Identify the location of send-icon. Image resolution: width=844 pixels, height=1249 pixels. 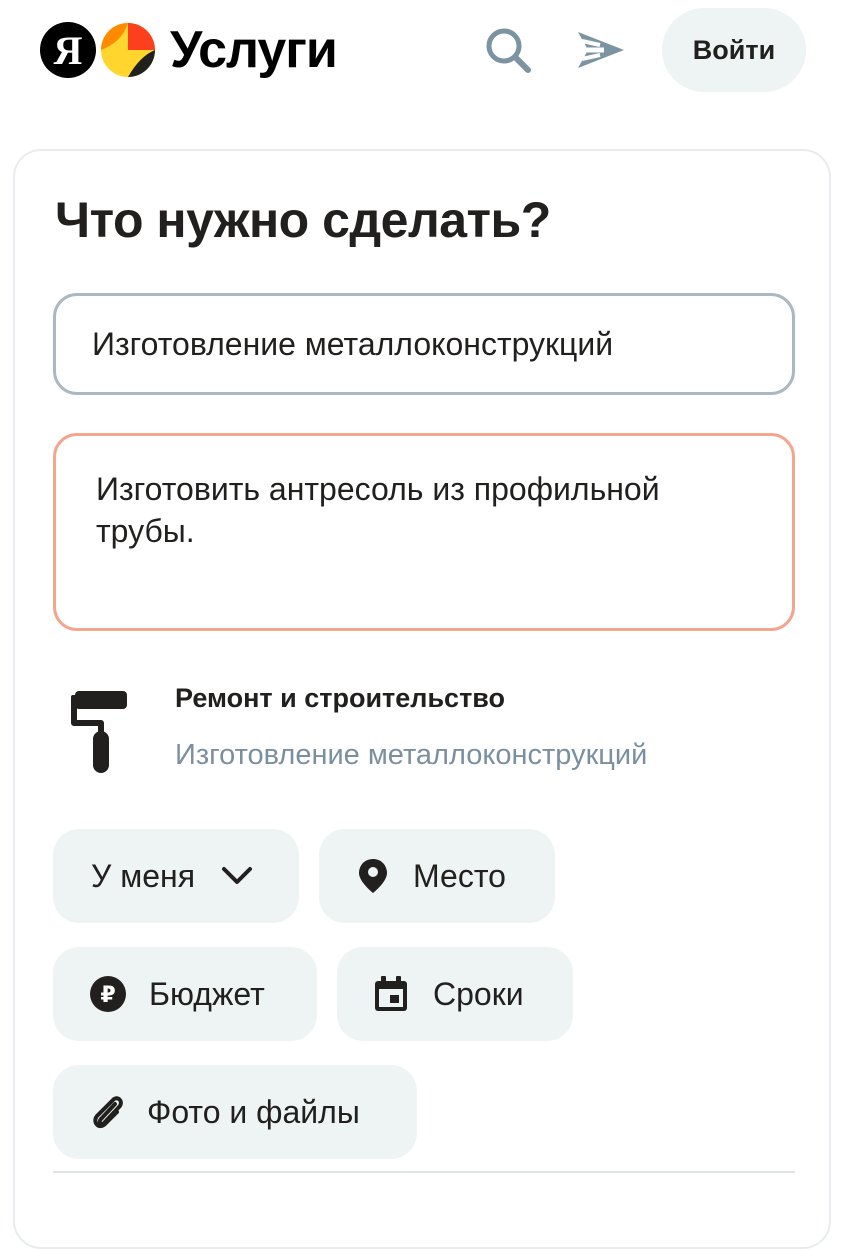
(600, 50).